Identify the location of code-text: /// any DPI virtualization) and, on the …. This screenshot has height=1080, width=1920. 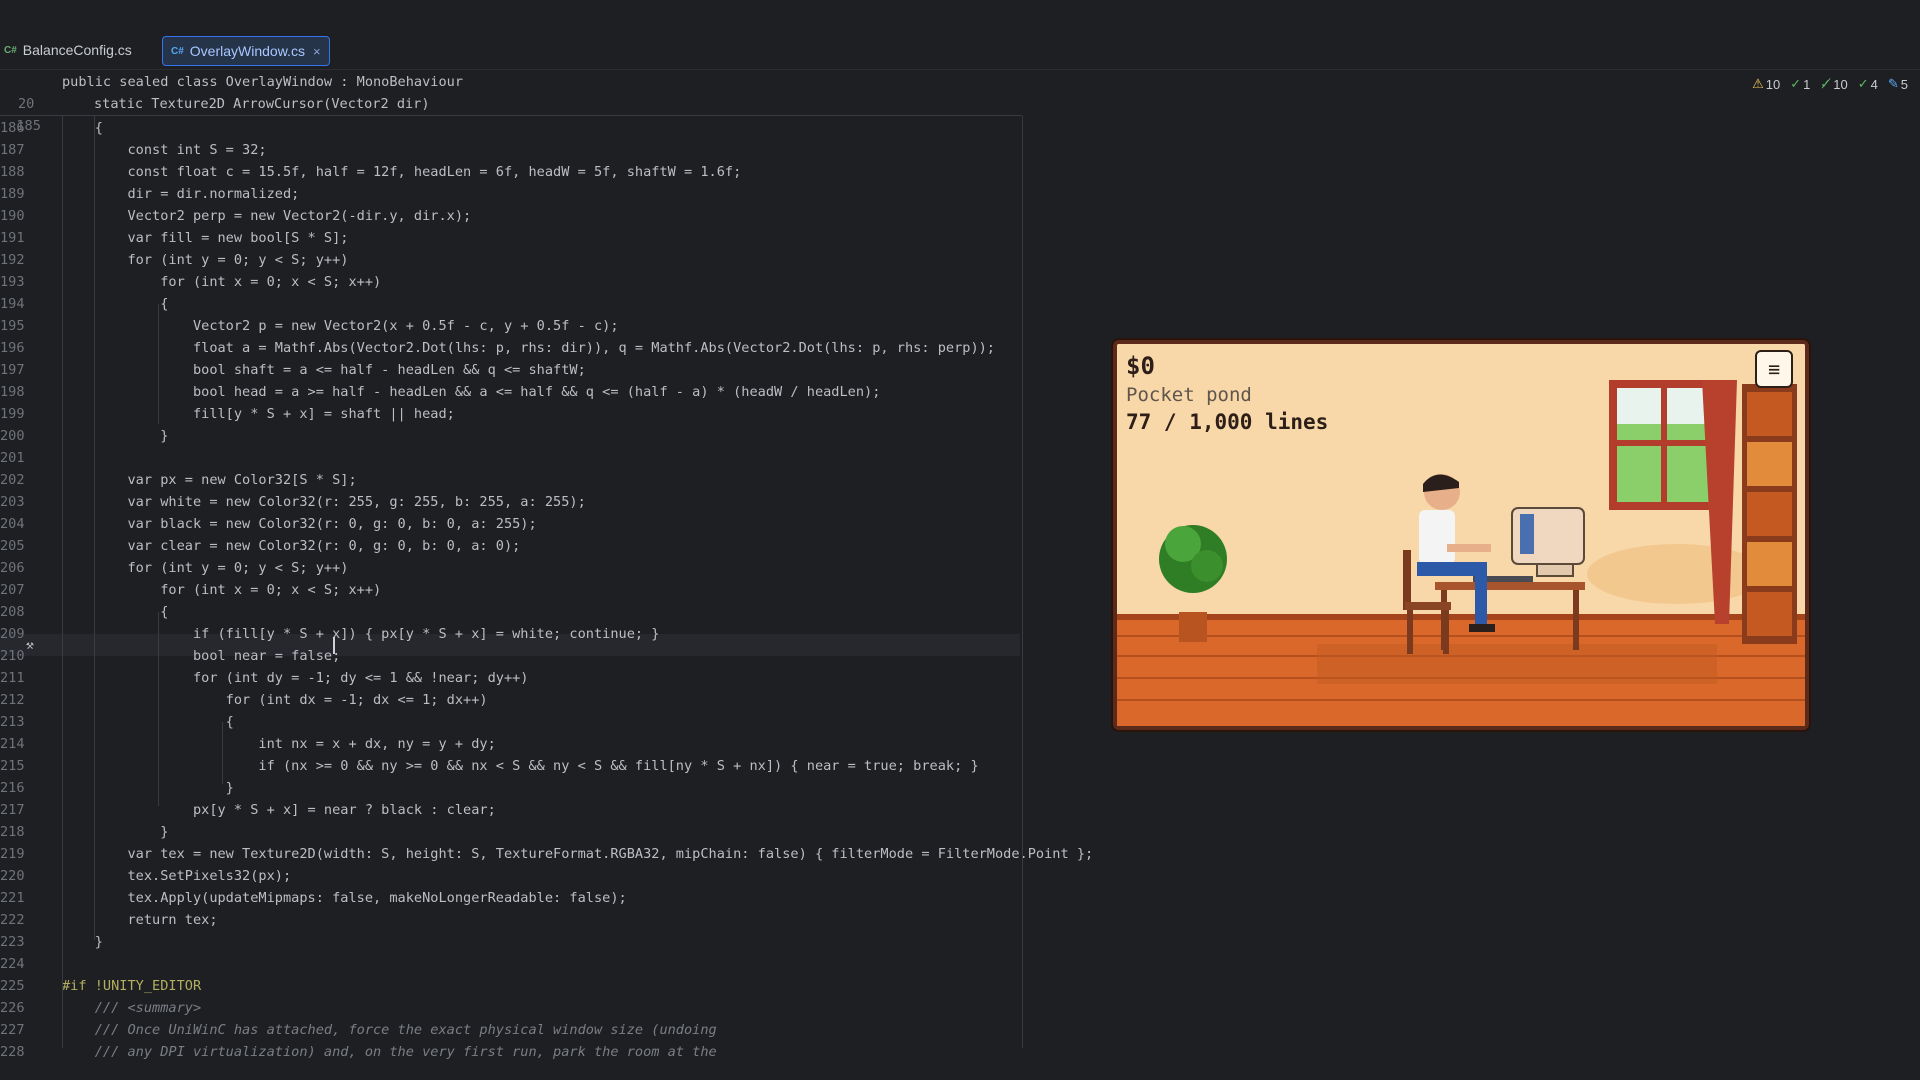
(389, 1052).